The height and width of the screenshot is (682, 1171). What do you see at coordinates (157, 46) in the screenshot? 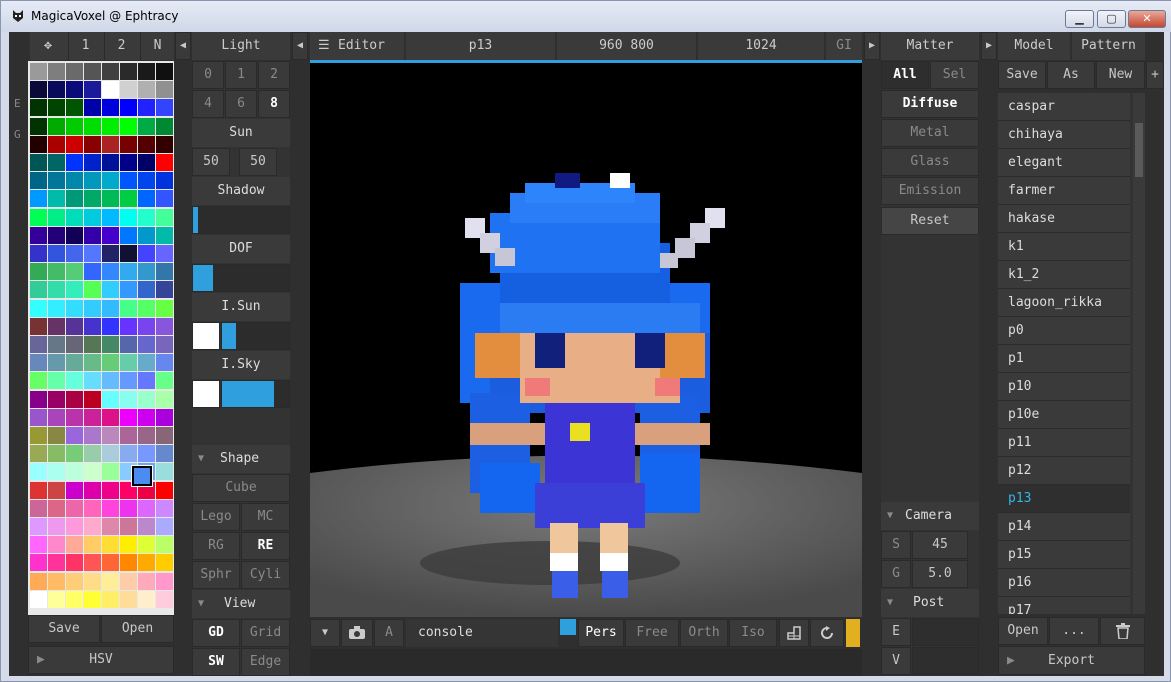
I see `palette-tab-n: N` at bounding box center [157, 46].